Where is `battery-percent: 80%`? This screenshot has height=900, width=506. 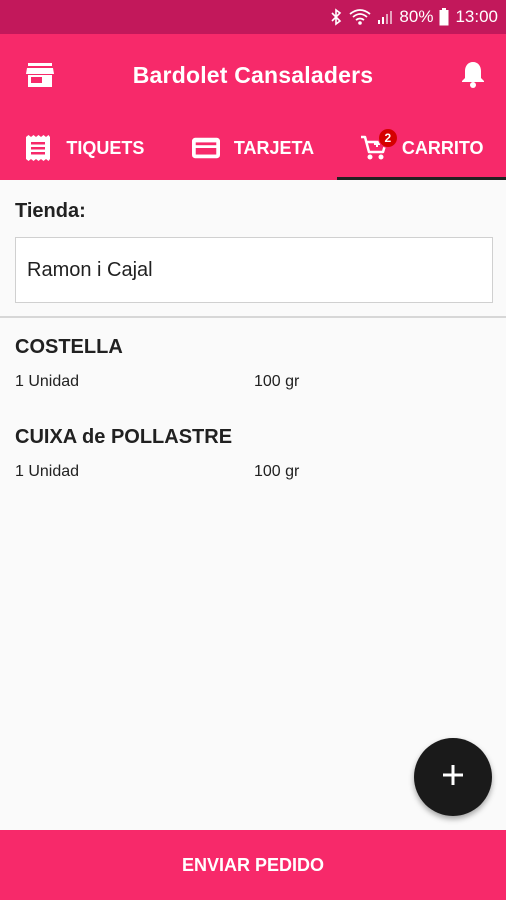
battery-percent: 80% is located at coordinates (416, 16).